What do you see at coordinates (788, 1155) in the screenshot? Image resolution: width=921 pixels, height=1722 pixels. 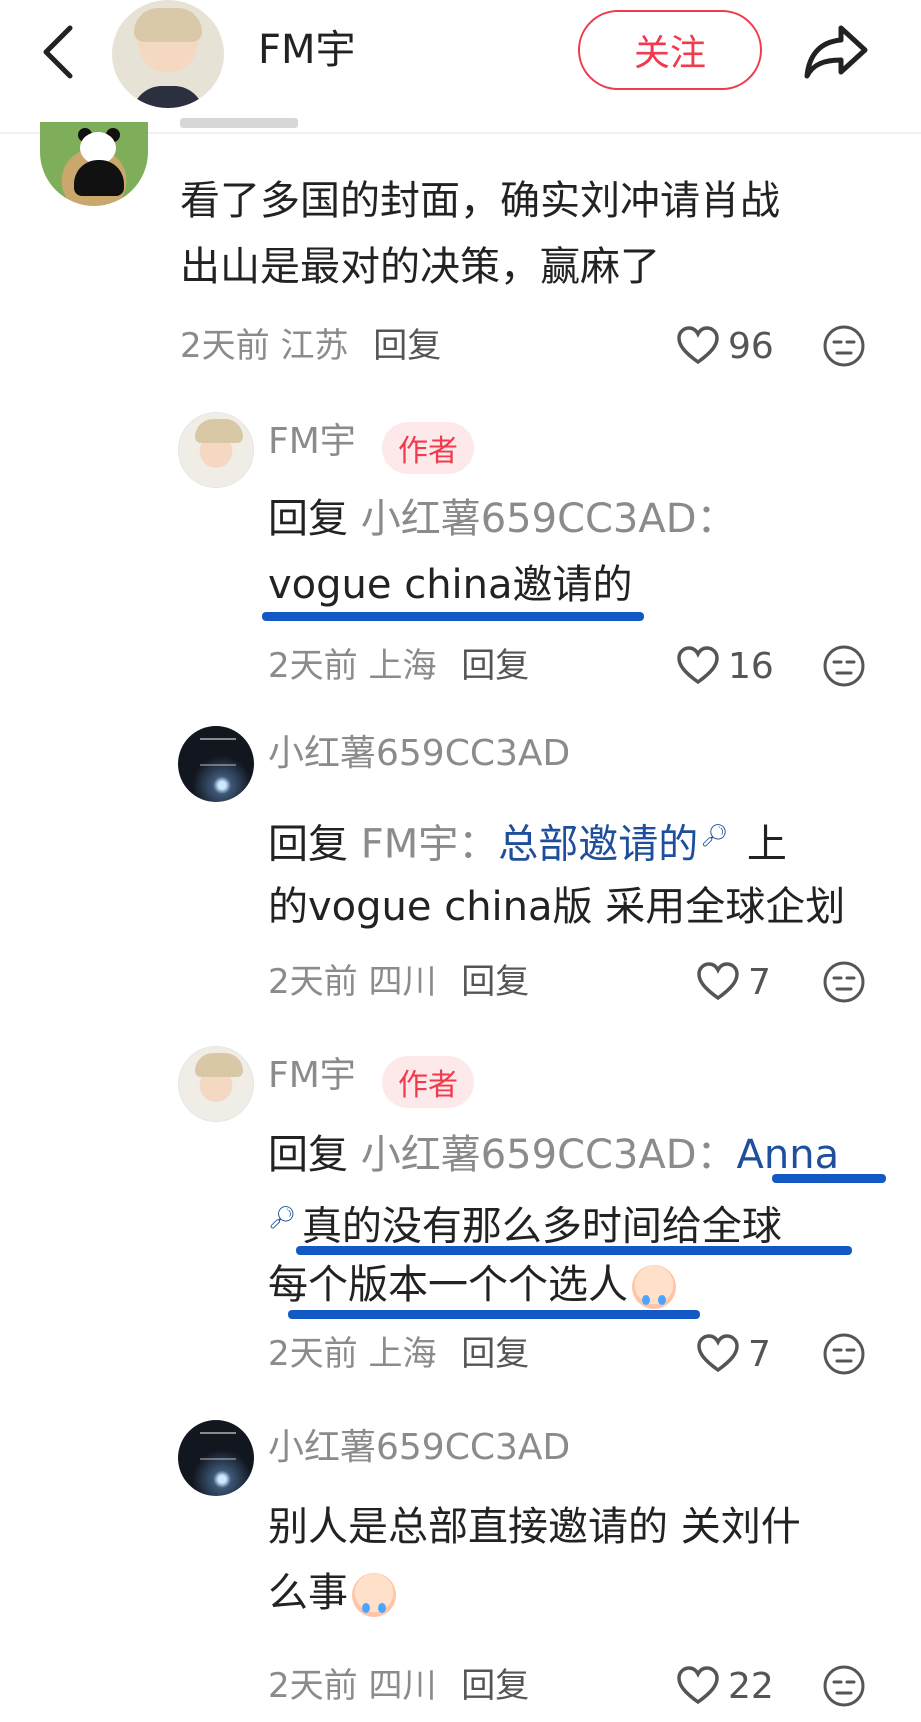 I see `search-keyword-link: Anna` at bounding box center [788, 1155].